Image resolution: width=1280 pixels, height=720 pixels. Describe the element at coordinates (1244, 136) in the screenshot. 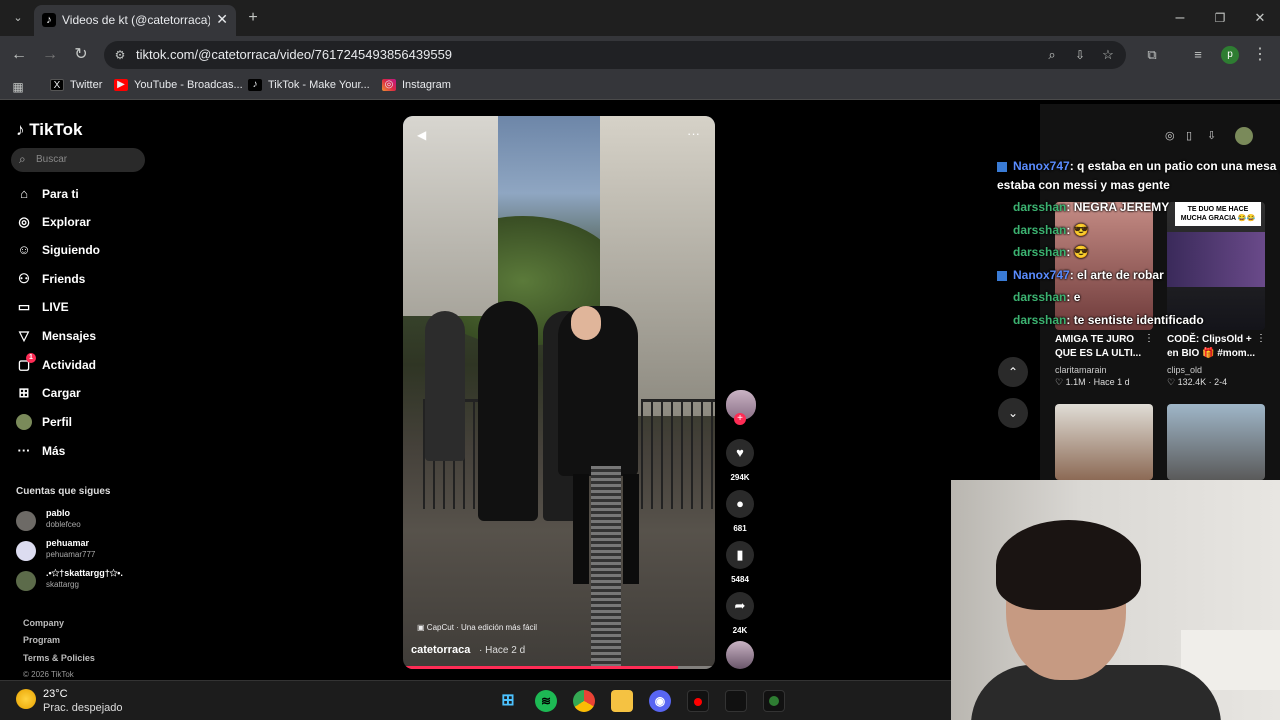

I see `user-avatar` at that location.